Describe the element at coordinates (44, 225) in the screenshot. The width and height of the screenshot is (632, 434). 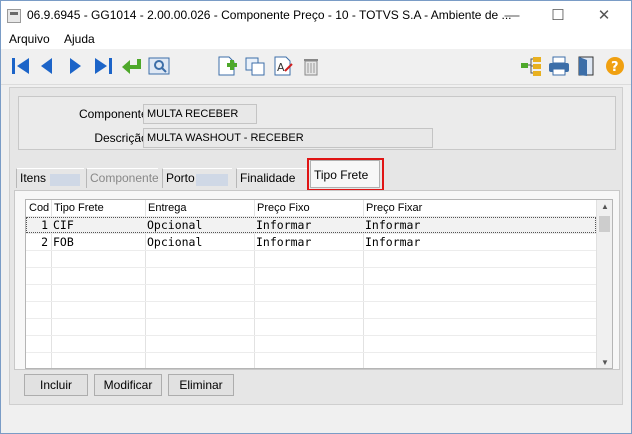
I see `cell-cod: 1` at that location.